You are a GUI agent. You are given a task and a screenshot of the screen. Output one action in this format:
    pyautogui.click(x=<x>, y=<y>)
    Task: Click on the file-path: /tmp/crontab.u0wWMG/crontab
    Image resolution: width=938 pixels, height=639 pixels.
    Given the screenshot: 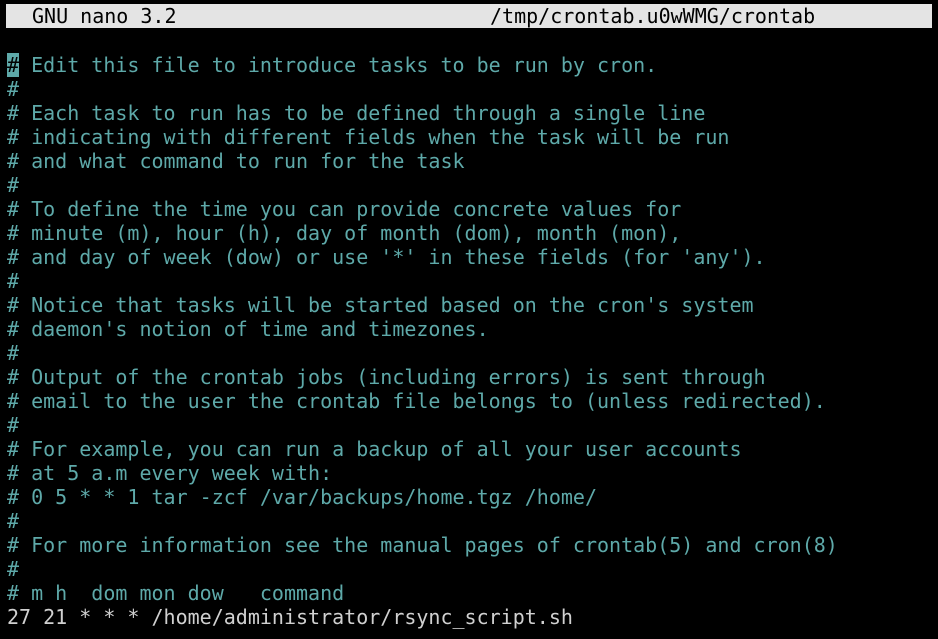 What is the action you would take?
    pyautogui.click(x=653, y=16)
    